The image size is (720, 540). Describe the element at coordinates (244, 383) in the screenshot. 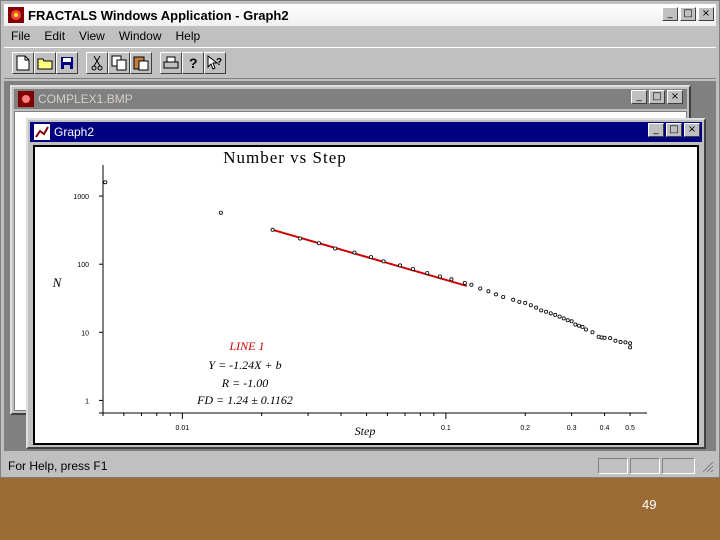

I see `annotation-r-value: R = -1.00` at that location.